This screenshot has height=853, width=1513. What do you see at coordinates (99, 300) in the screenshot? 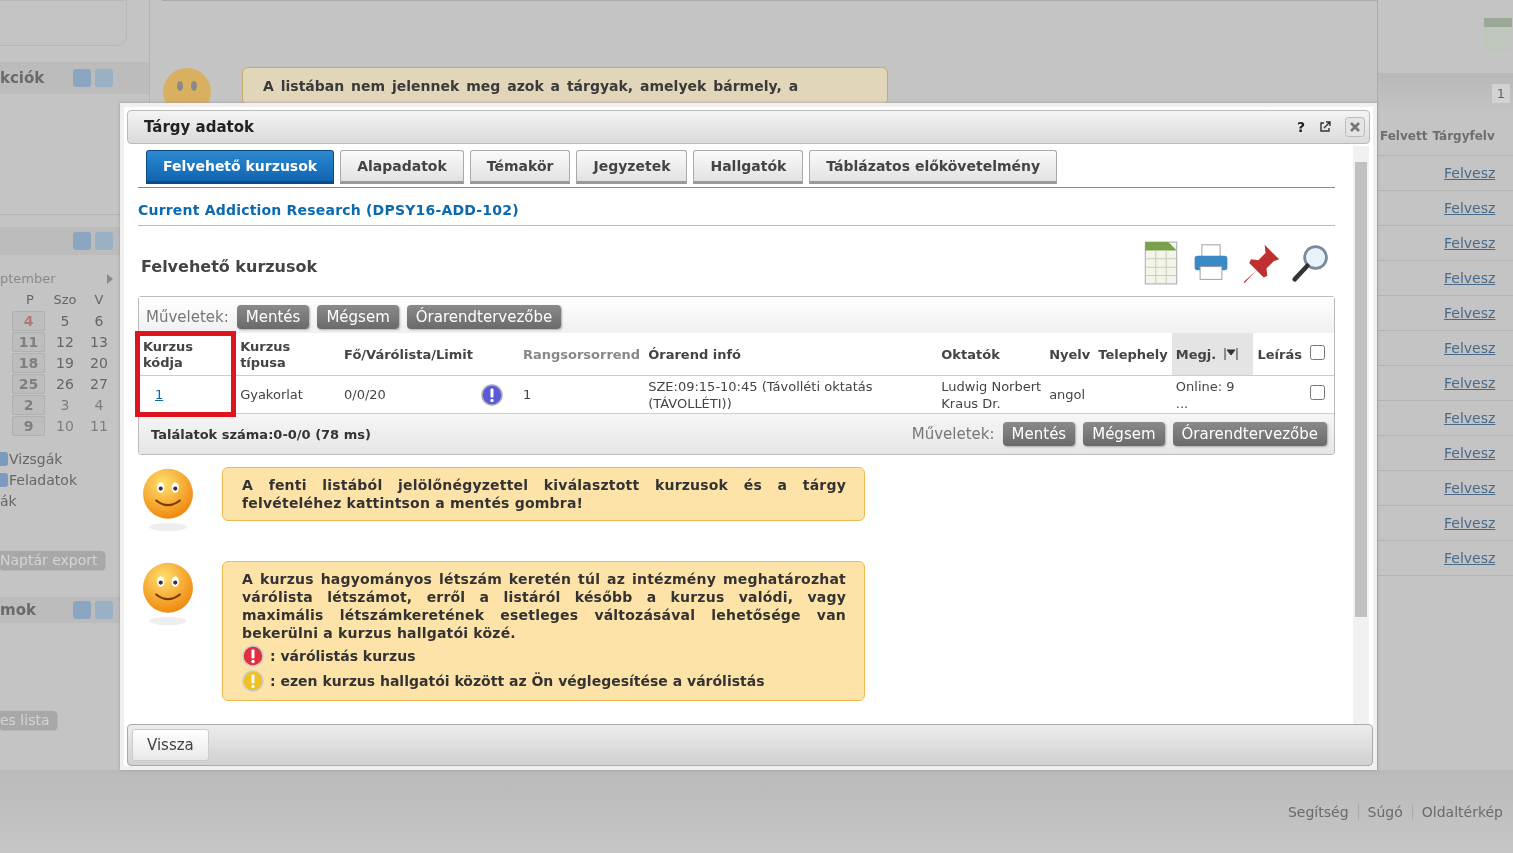
I see `weekday-label: V` at bounding box center [99, 300].